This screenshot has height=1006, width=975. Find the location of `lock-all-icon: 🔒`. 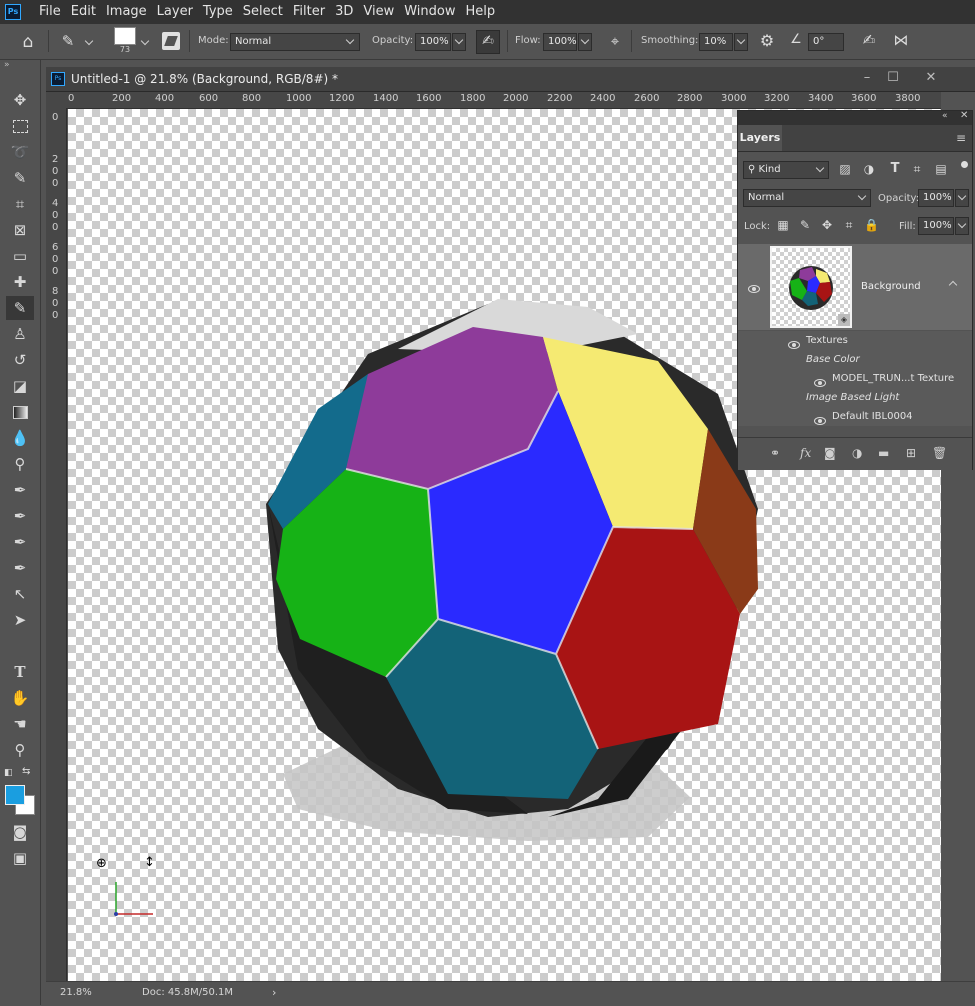

lock-all-icon: 🔒 is located at coordinates (871, 225).